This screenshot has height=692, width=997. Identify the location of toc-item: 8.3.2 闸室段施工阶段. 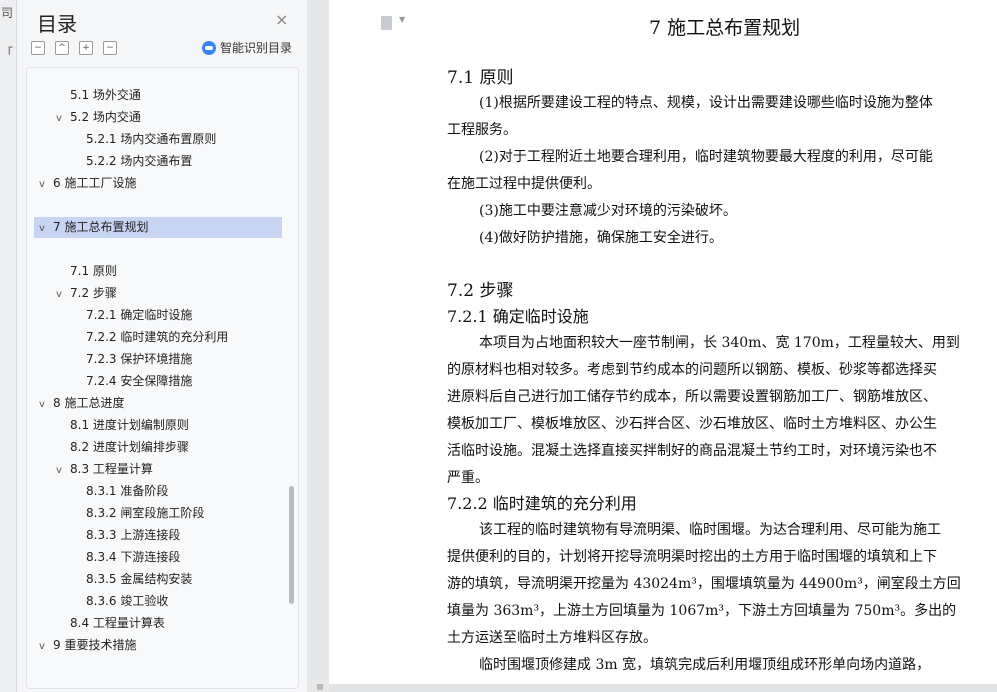
(145, 513).